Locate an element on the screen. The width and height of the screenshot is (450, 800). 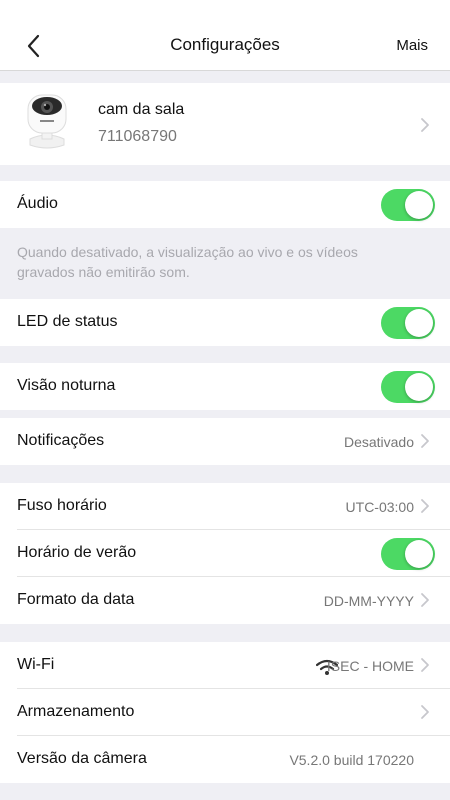
device-row: cam da sala 711068790 is located at coordinates (225, 124).